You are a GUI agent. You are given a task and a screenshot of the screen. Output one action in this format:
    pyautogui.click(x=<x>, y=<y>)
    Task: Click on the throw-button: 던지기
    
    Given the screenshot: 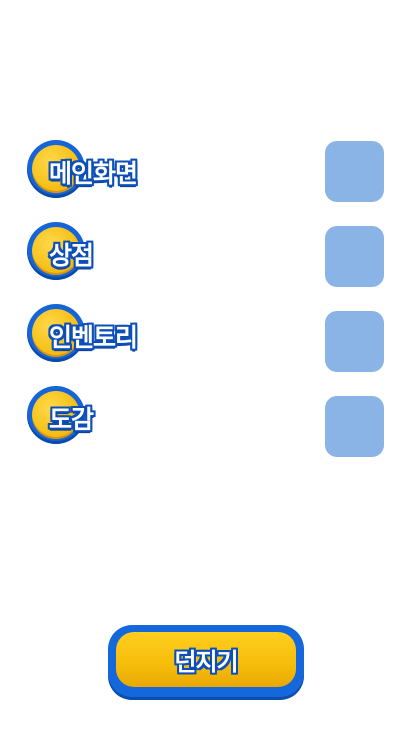 What is the action you would take?
    pyautogui.click(x=206, y=661)
    